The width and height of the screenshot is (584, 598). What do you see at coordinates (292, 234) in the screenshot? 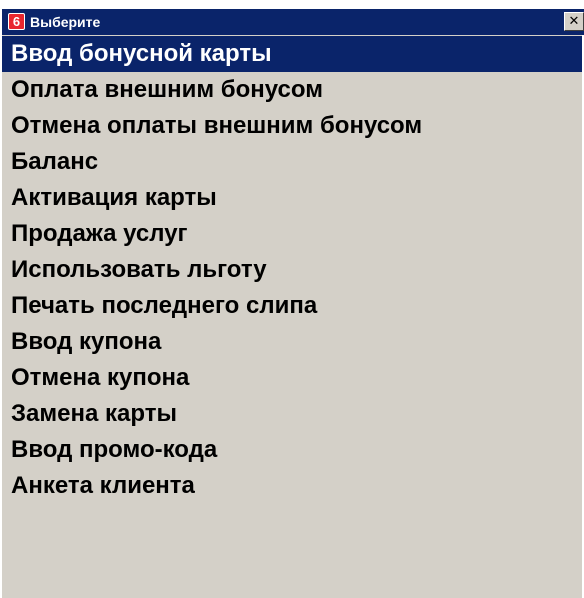
I see `list-item-service-sale: Продажа услуг` at bounding box center [292, 234].